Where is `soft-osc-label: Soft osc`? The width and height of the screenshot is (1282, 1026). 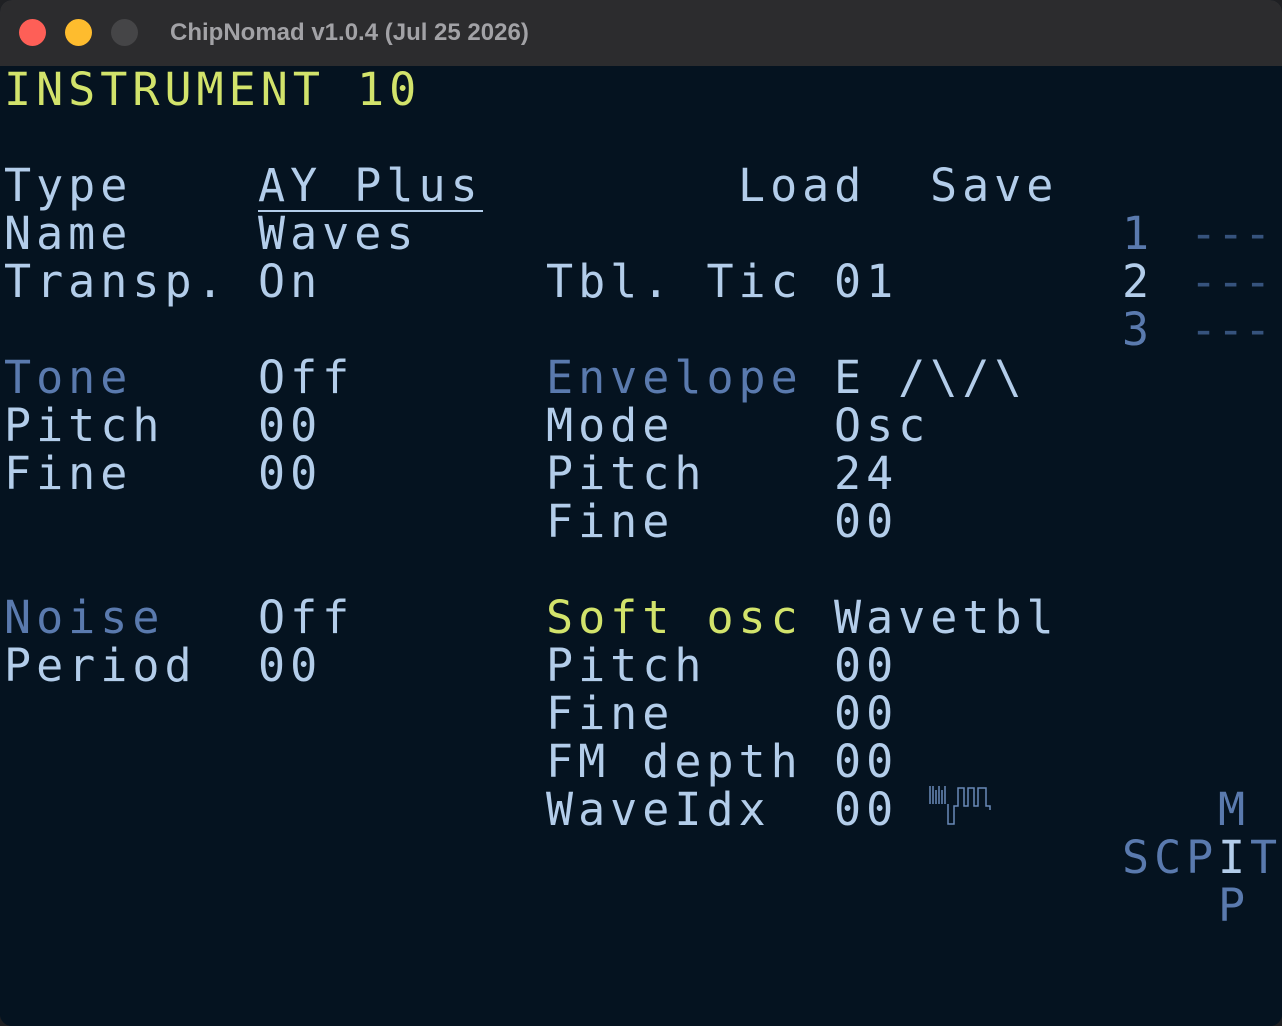 soft-osc-label: Soft osc is located at coordinates (674, 617).